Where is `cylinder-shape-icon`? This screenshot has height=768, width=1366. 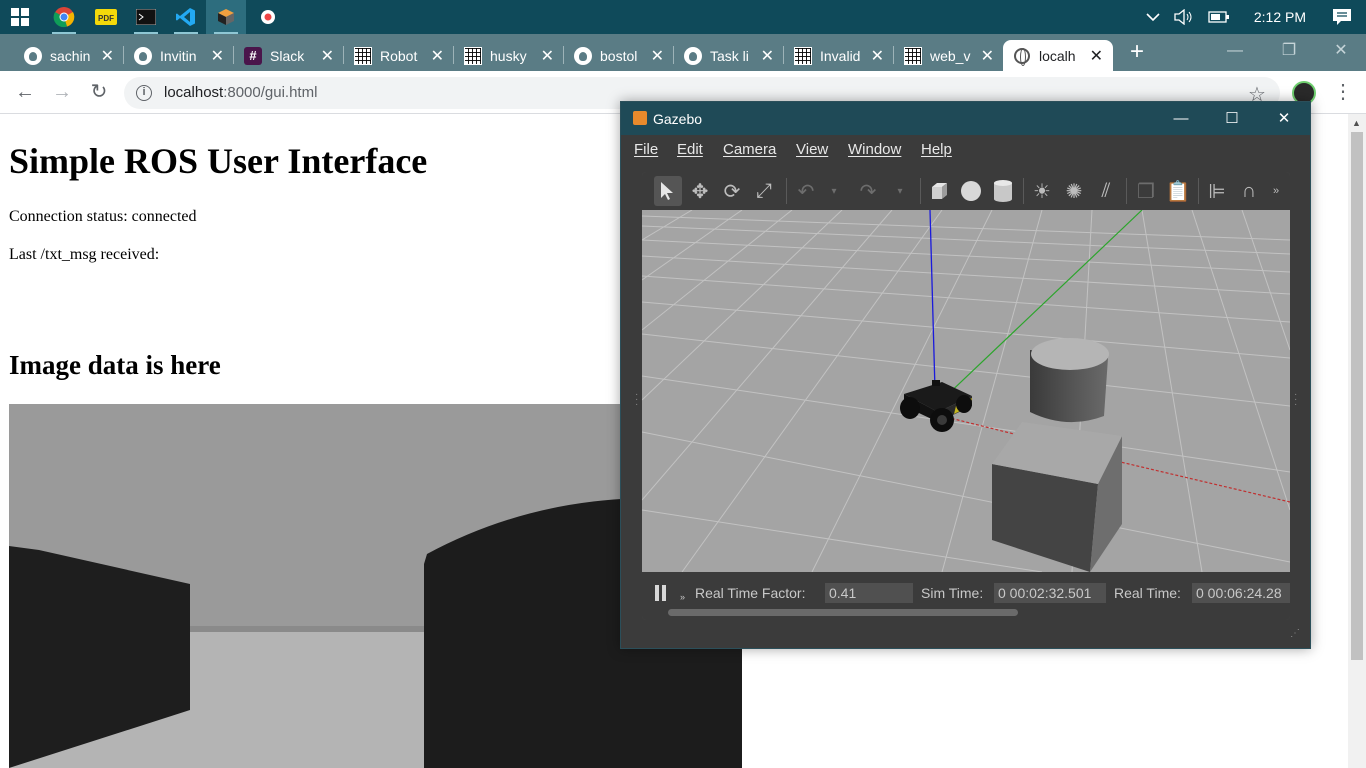
cylinder-shape-icon is located at coordinates (1003, 191).